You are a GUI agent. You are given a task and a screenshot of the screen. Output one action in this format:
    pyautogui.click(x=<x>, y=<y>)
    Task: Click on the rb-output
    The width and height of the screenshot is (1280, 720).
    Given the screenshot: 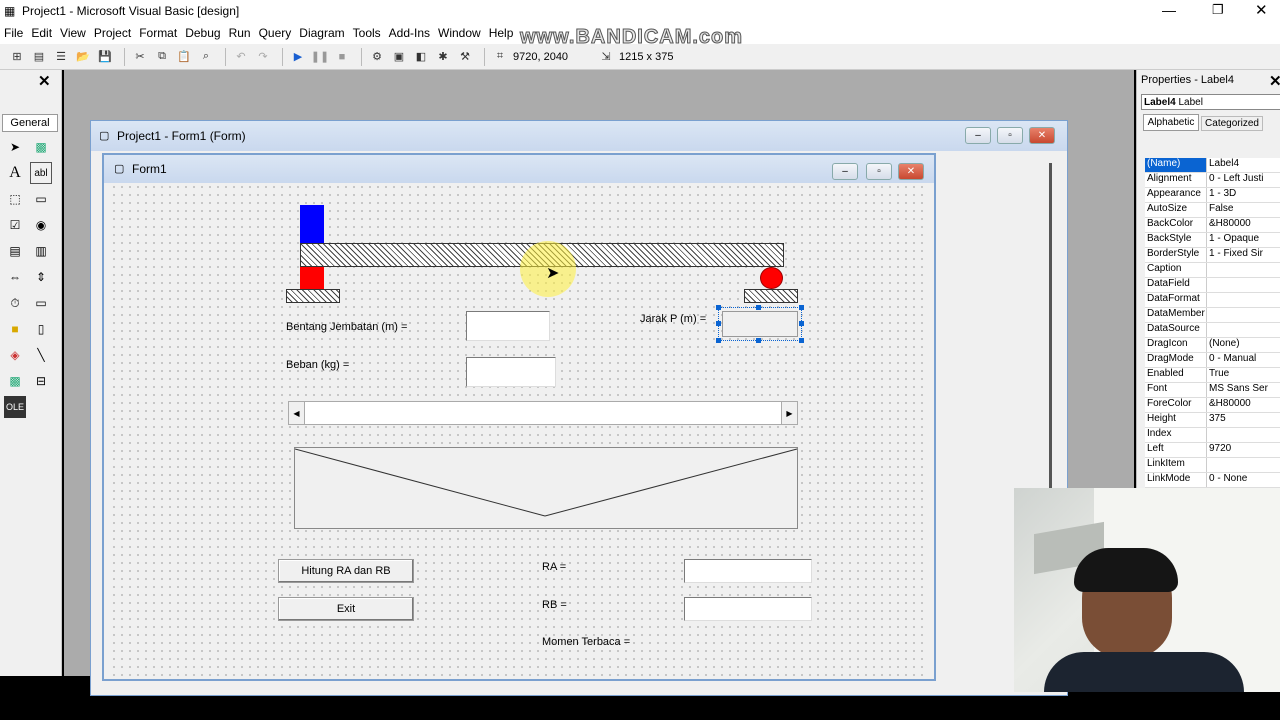 What is the action you would take?
    pyautogui.click(x=748, y=609)
    